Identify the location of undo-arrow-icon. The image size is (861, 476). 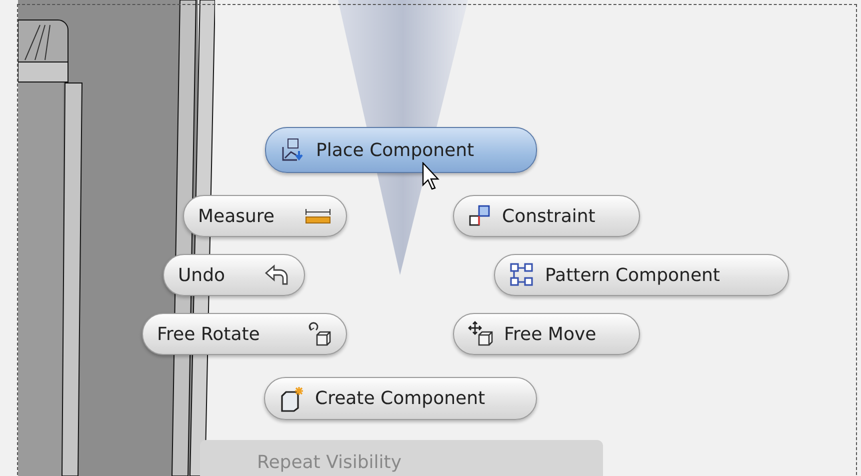
(277, 275).